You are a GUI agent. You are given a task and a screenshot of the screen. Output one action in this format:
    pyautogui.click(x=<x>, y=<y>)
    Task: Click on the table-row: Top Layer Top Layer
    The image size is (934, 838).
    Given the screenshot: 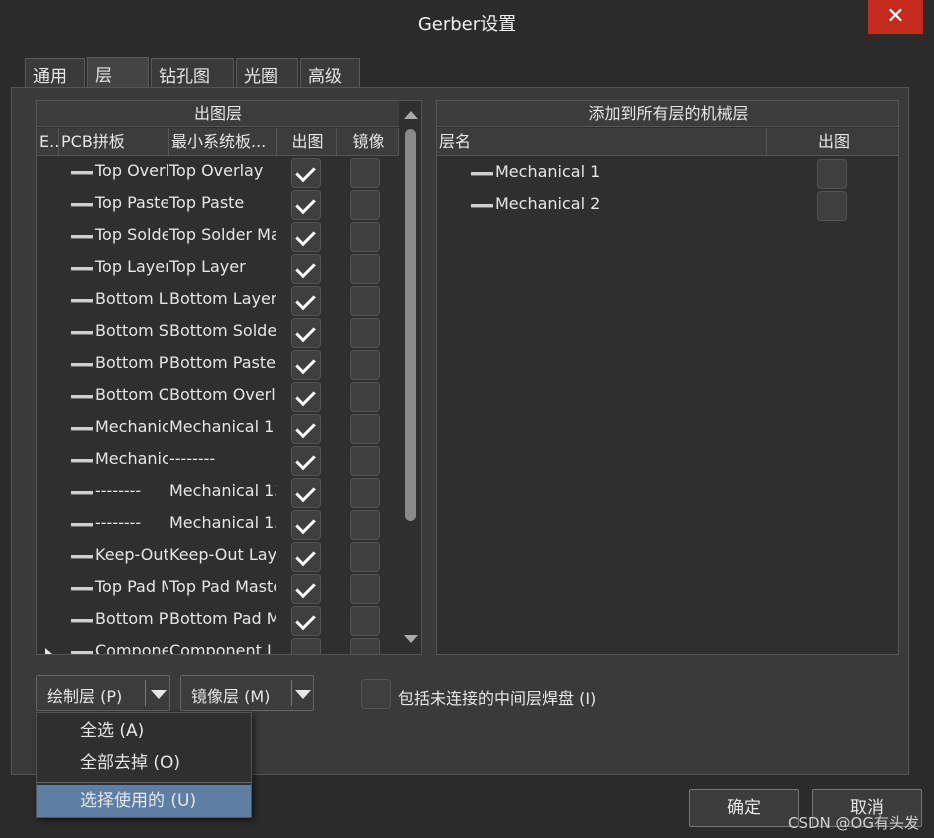 What is the action you would take?
    pyautogui.click(x=217, y=269)
    